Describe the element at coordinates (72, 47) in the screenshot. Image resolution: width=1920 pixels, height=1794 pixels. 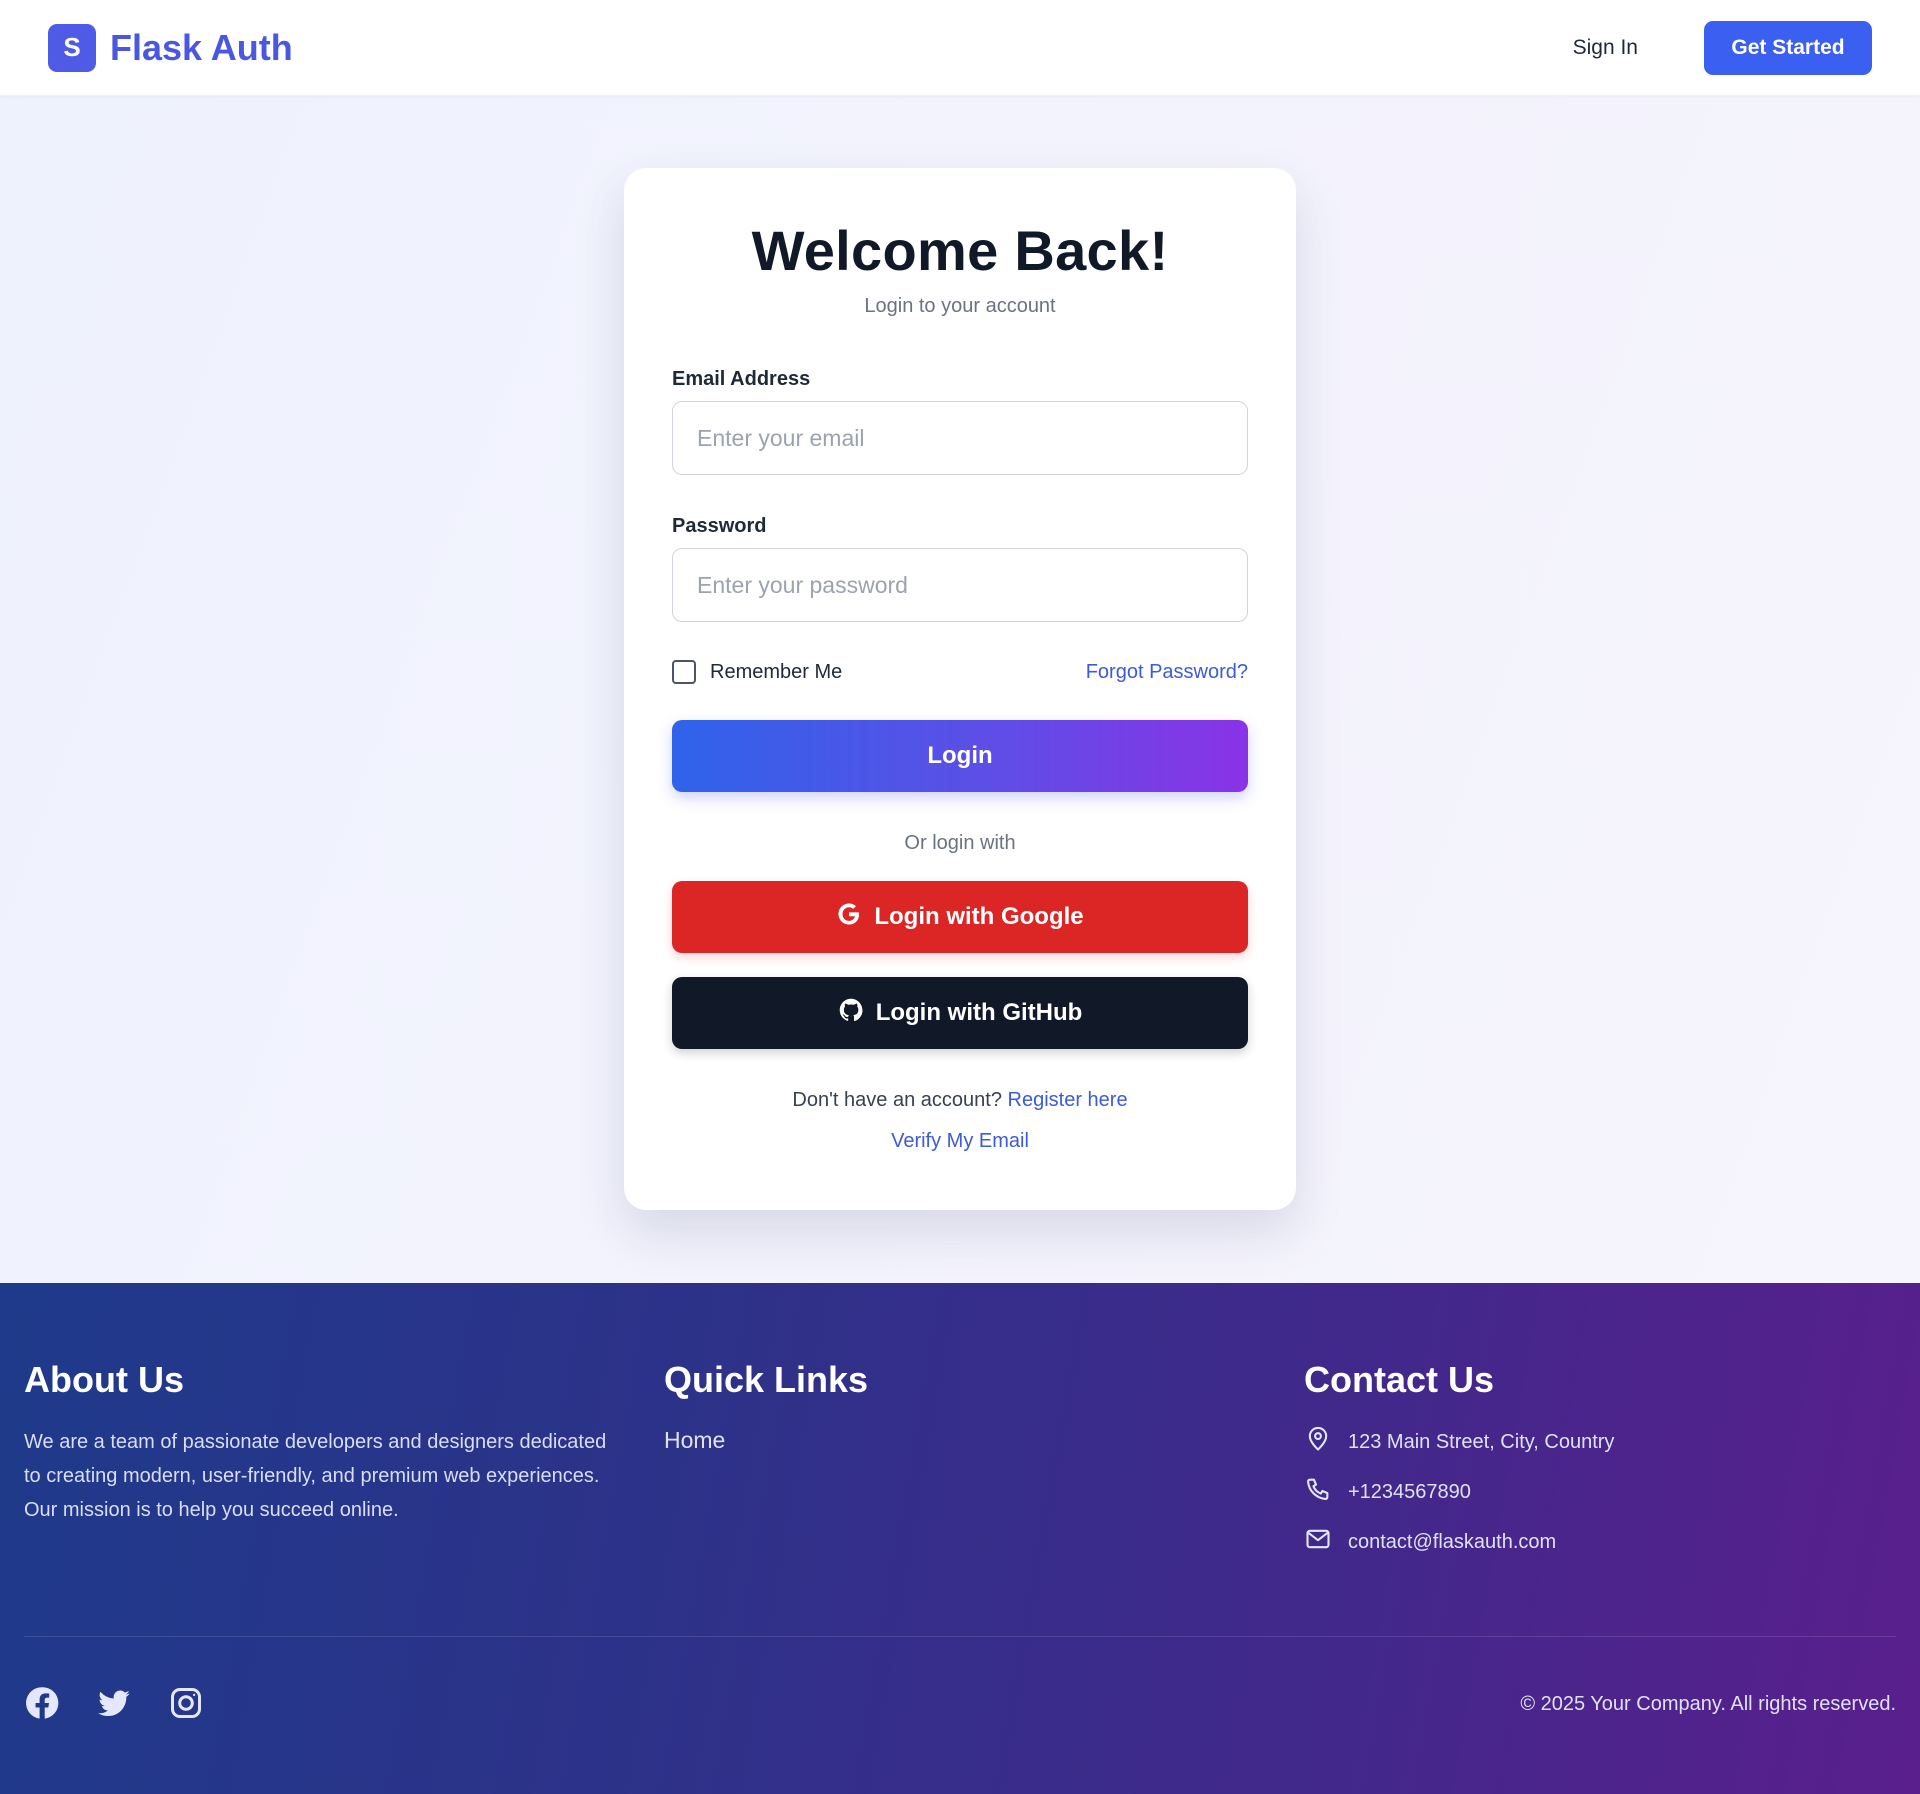
I see `brand-logo-badge: S` at that location.